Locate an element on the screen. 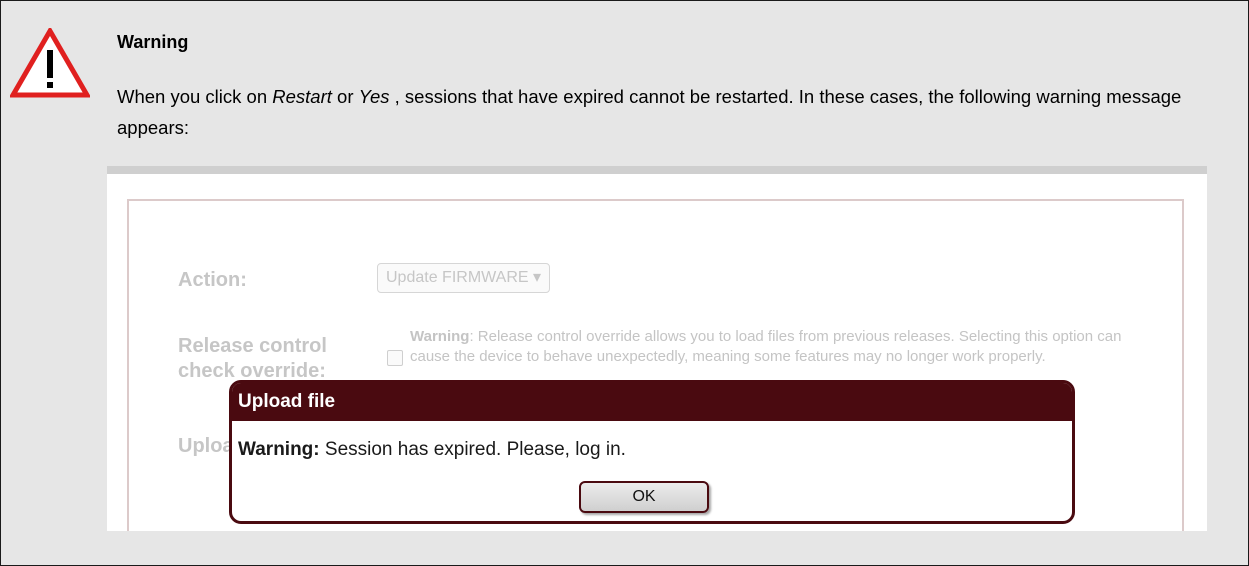 This screenshot has width=1249, height=566. screenshot-top-bar is located at coordinates (657, 170).